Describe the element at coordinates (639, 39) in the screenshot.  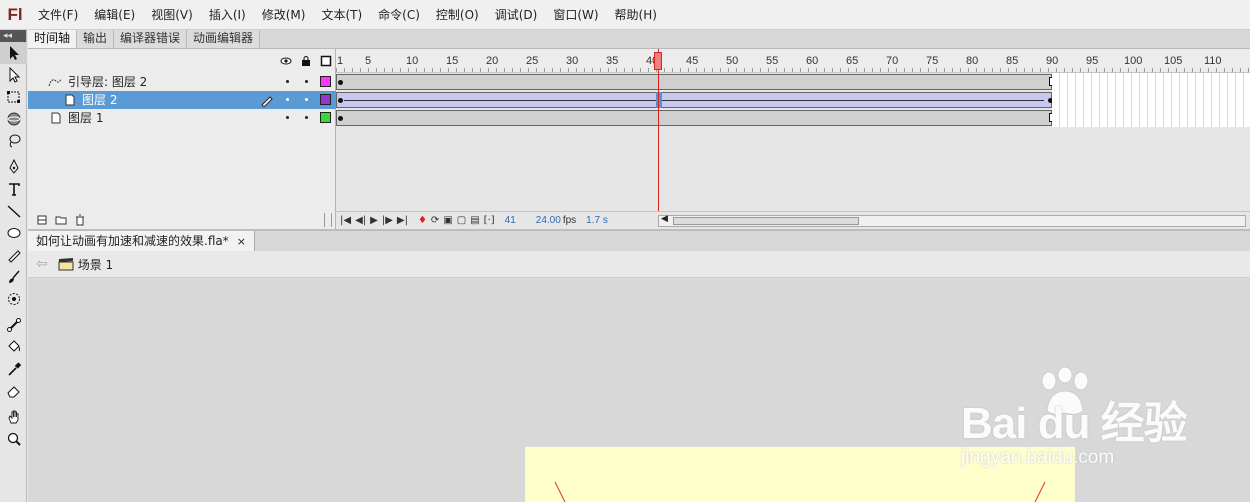
I see `panel-tab-bar: 时间轴 输出 编译器错误 动画编辑器` at that location.